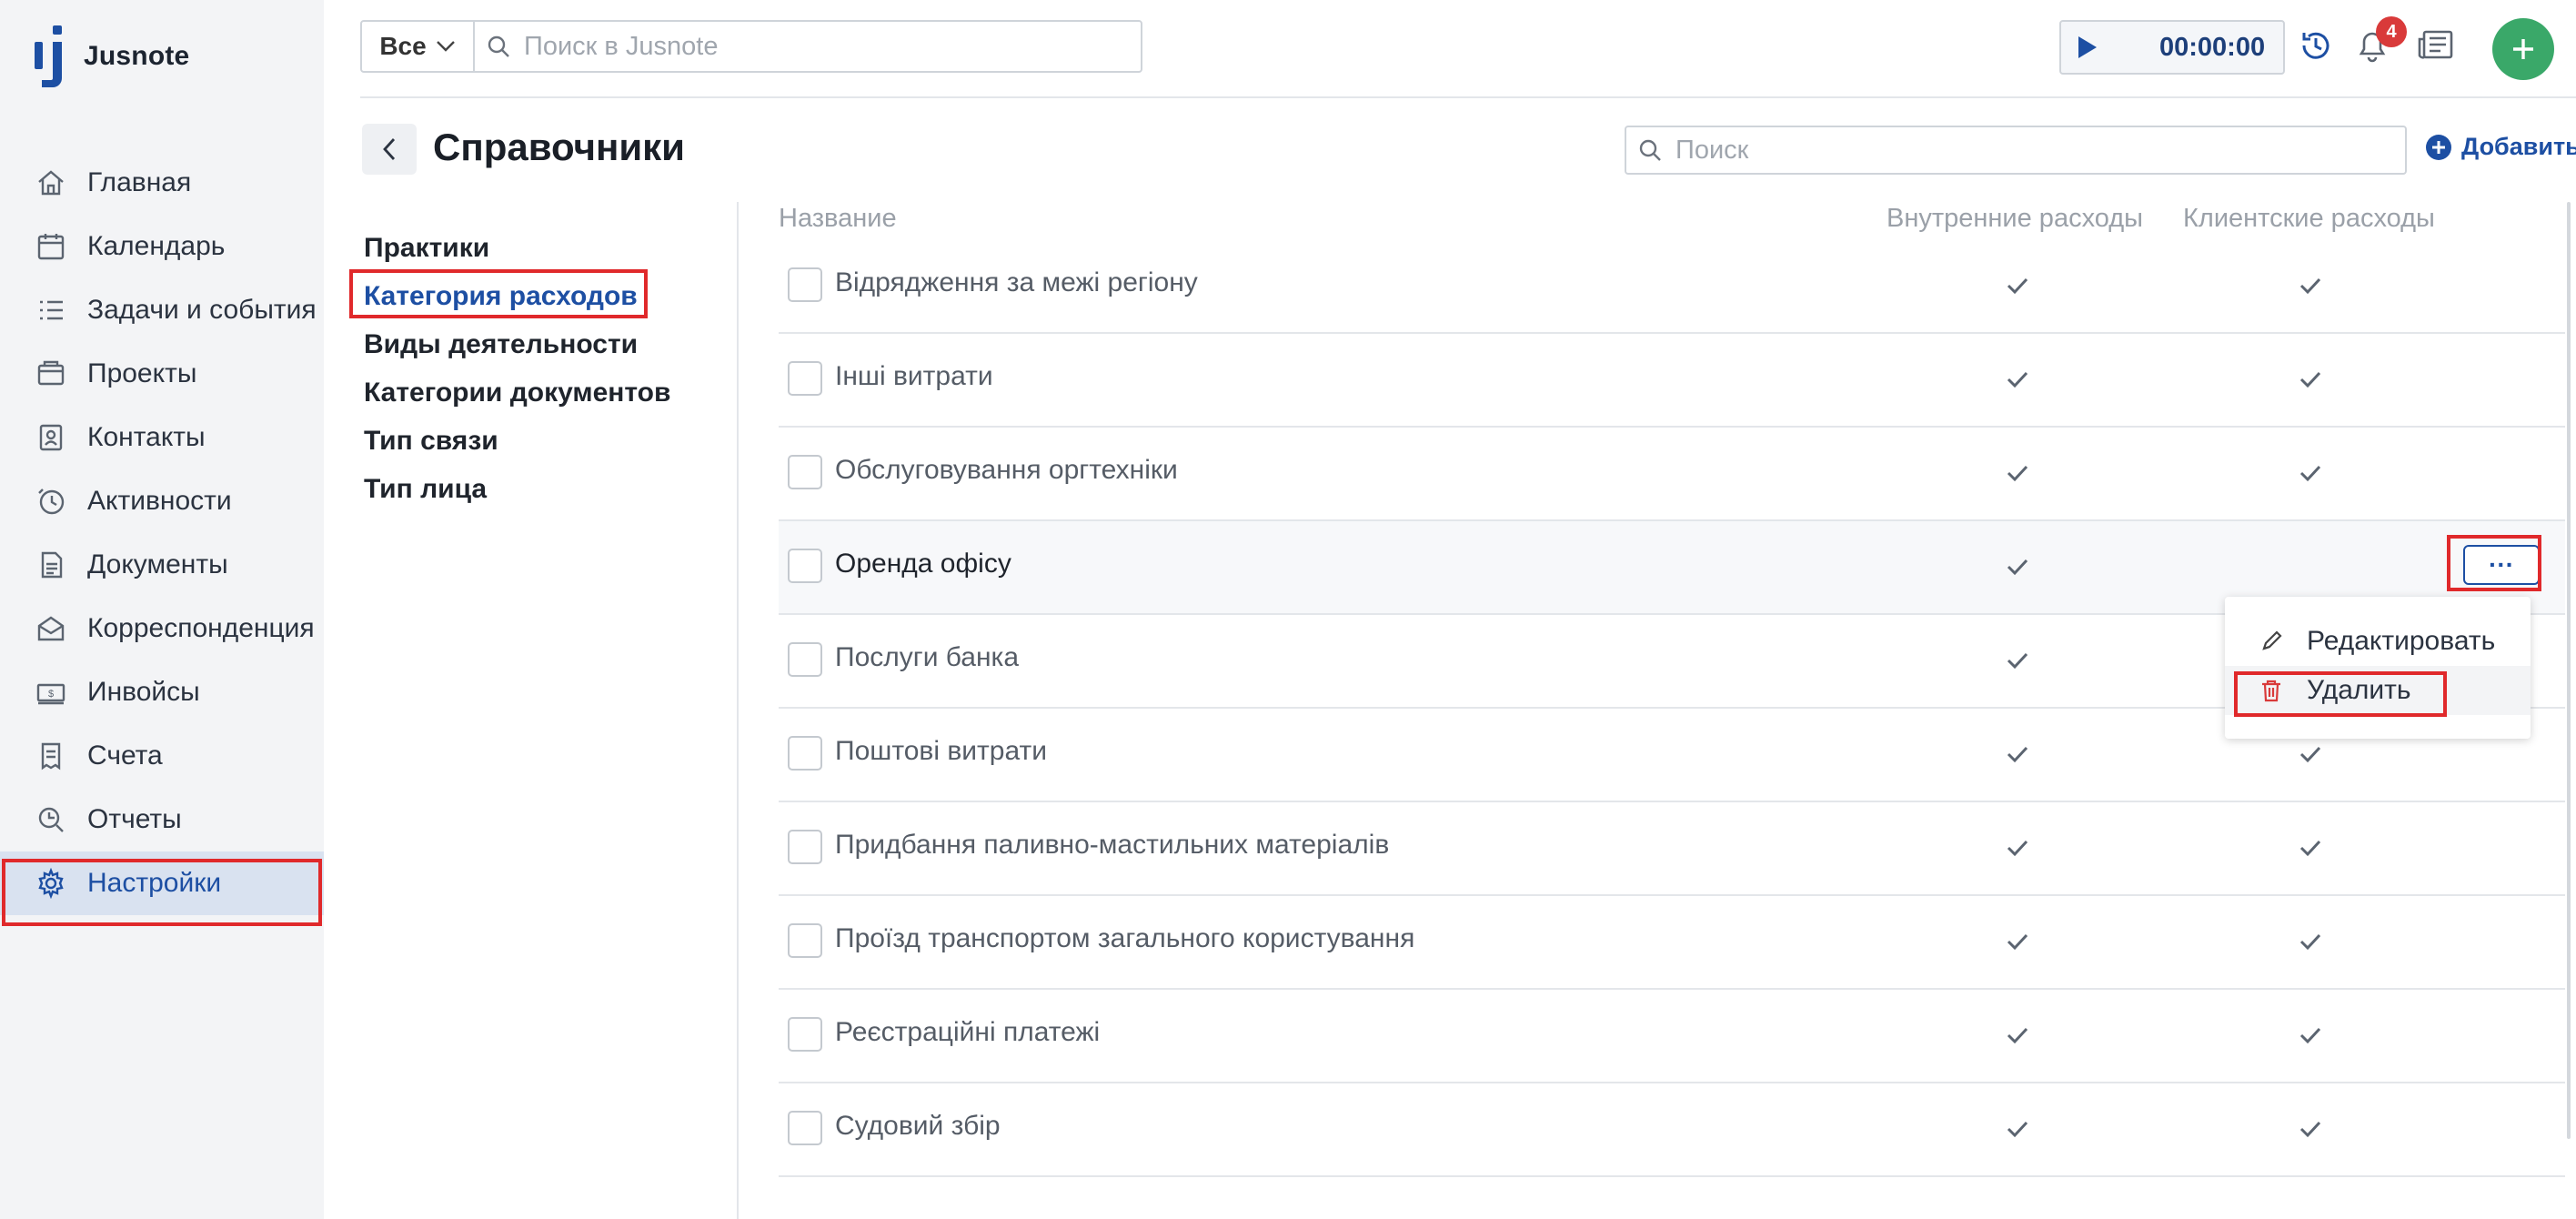 This screenshot has width=2576, height=1219. I want to click on notifications-button: 4, so click(2378, 42).